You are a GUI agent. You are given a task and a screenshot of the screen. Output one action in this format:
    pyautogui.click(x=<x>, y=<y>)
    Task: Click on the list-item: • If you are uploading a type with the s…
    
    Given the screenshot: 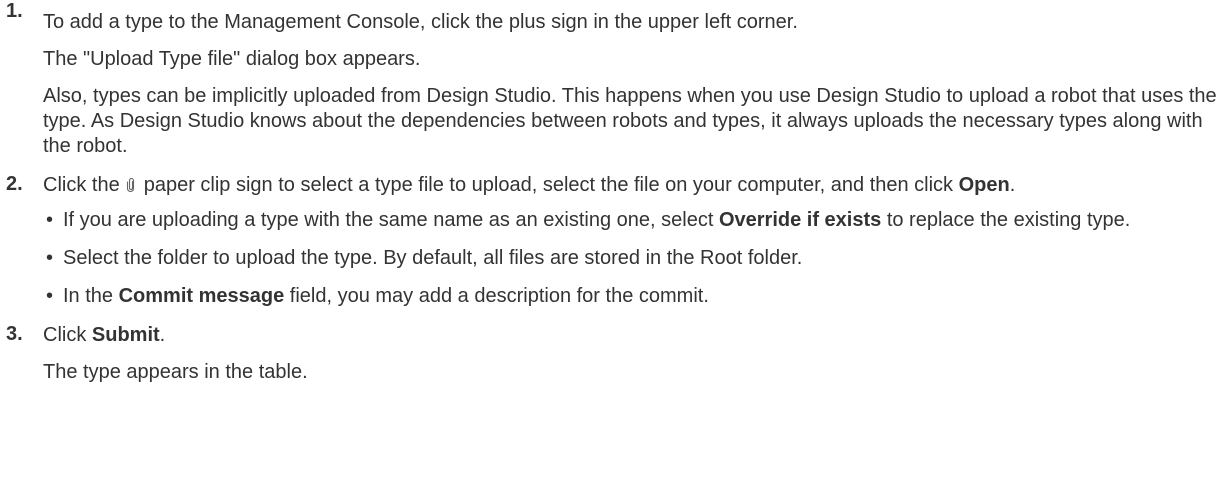 What is the action you would take?
    pyautogui.click(x=633, y=220)
    